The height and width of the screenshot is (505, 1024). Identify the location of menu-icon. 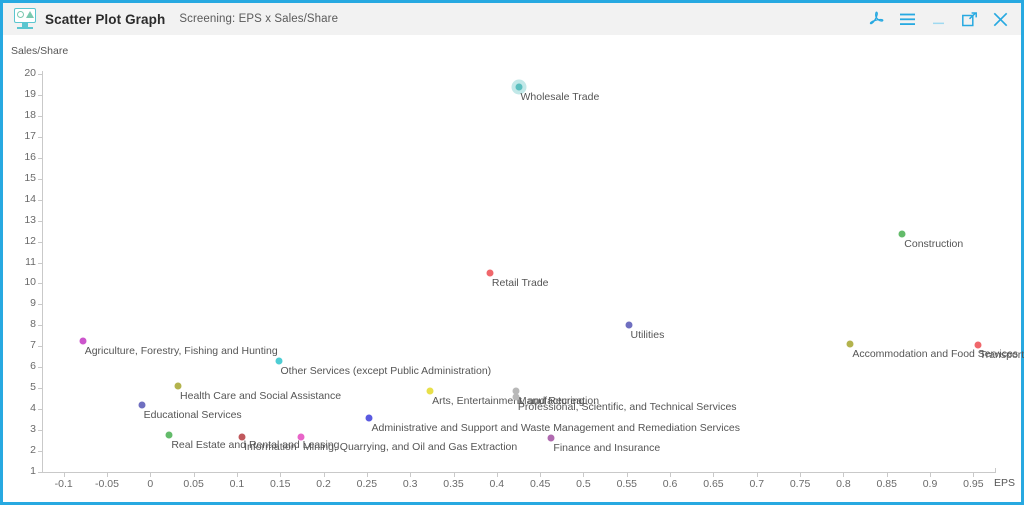
(907, 19).